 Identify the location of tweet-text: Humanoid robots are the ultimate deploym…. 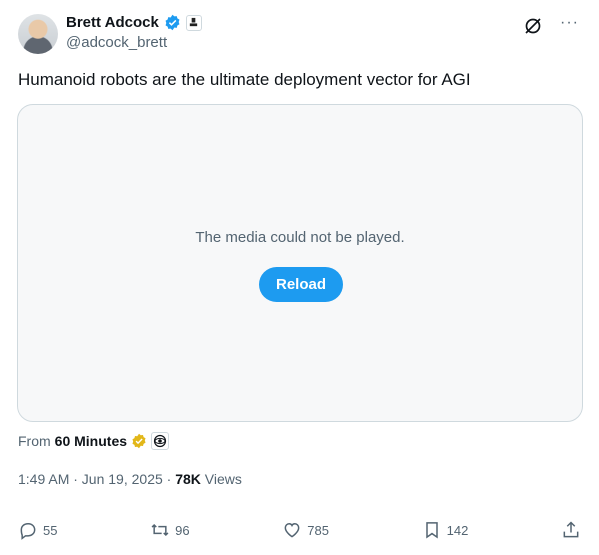
(244, 79).